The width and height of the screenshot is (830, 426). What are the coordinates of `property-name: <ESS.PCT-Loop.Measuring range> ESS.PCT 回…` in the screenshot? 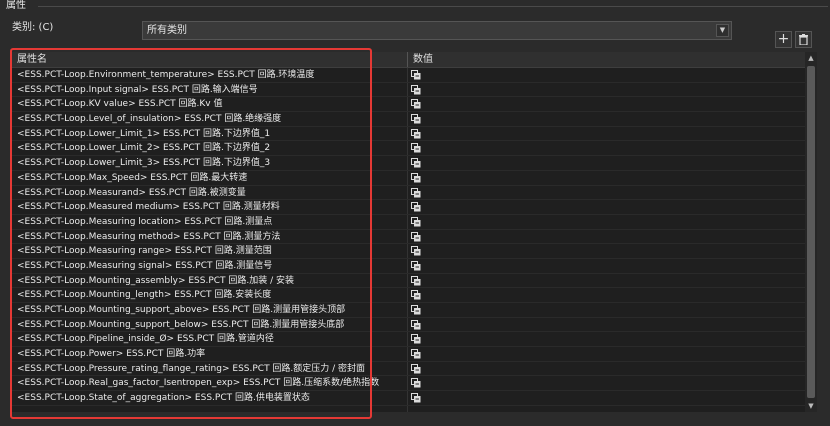 It's located at (144, 251).